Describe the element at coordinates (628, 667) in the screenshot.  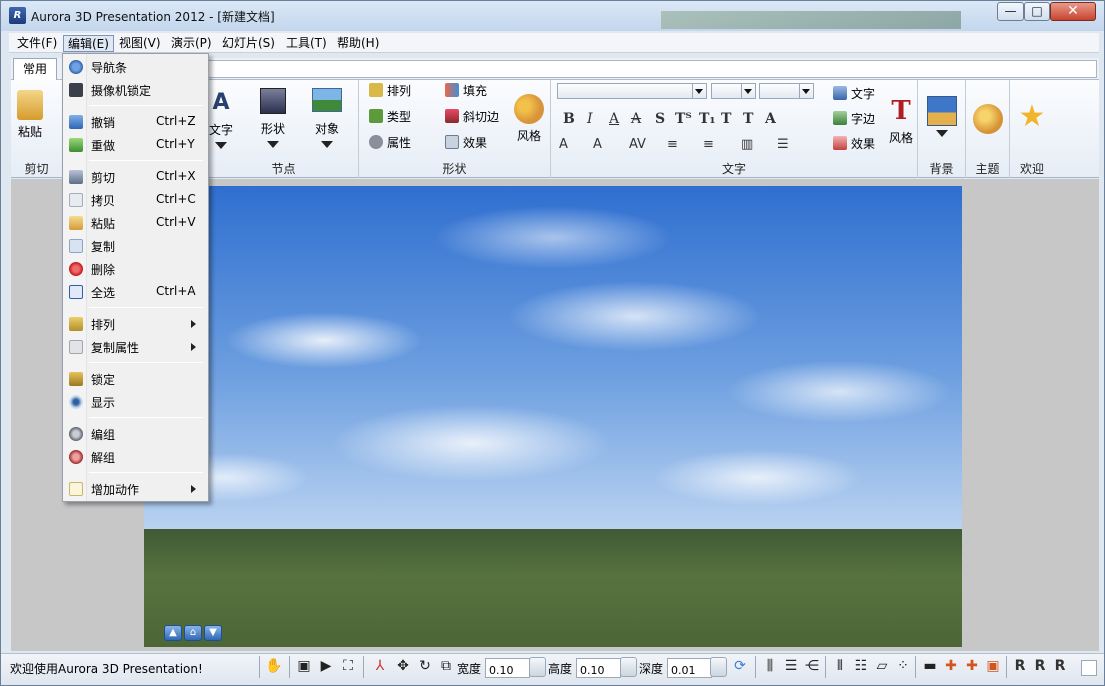
I see `height-spin` at that location.